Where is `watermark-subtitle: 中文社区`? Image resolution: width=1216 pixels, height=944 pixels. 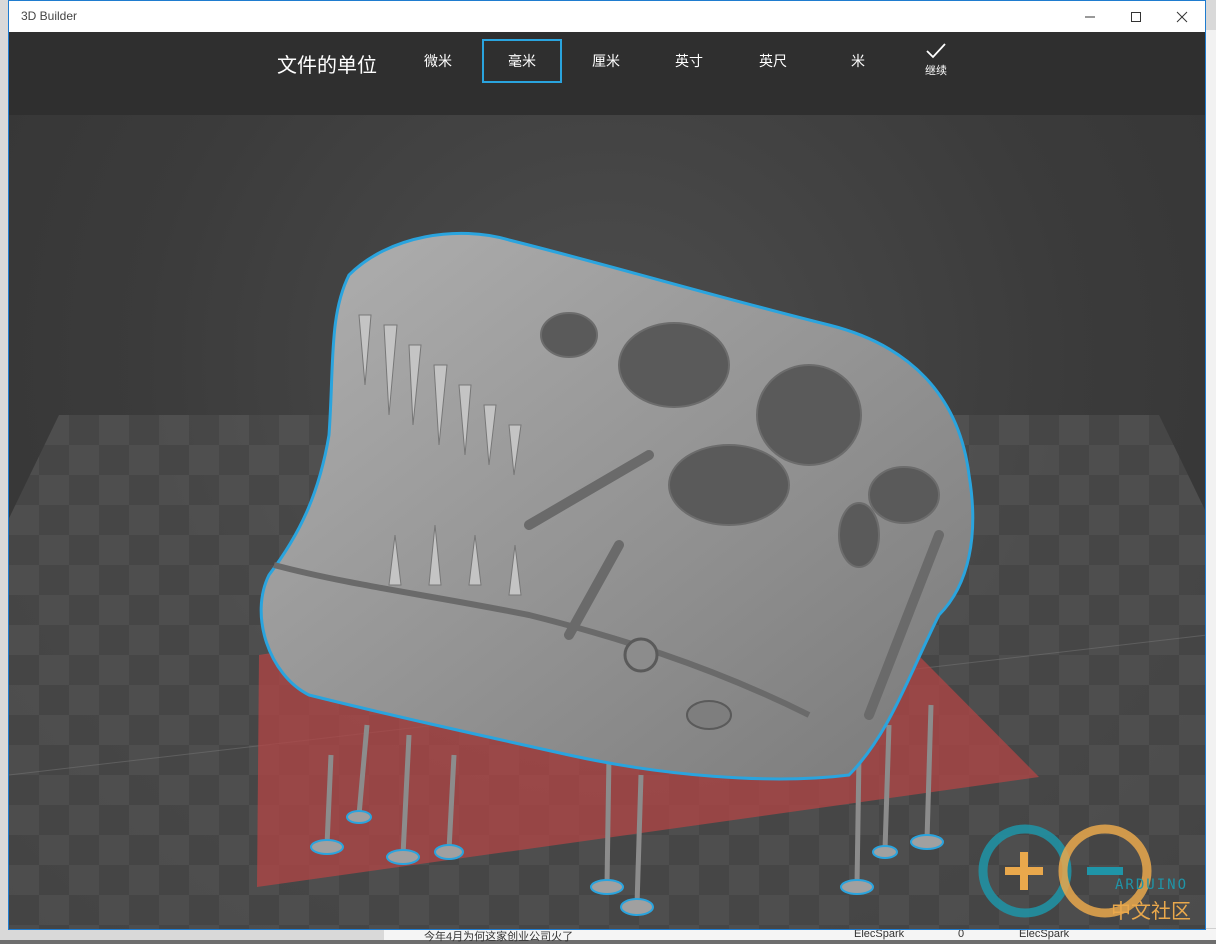
watermark-subtitle: 中文社区 is located at coordinates (1151, 911).